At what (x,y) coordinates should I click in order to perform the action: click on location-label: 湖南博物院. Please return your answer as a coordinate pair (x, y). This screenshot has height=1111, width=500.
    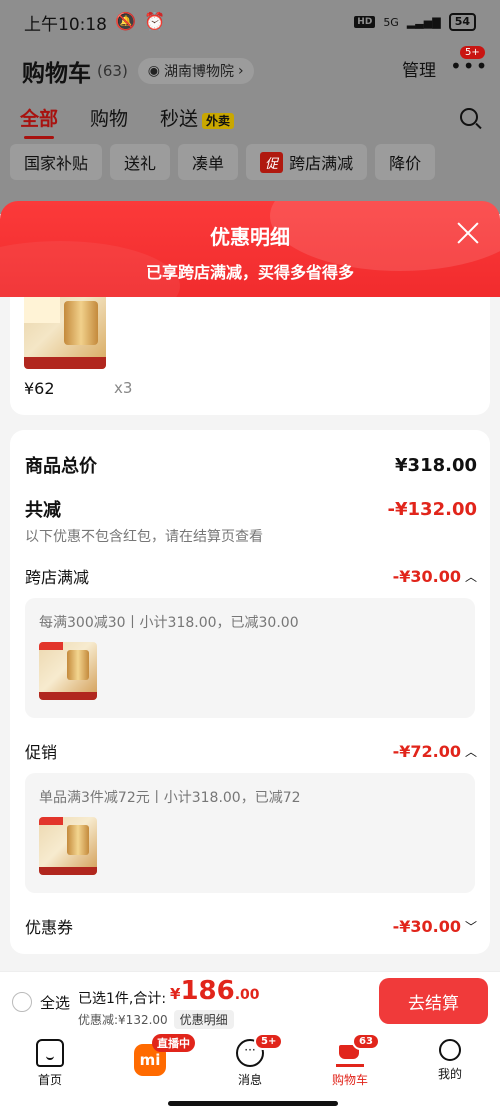
    Looking at the image, I should click on (199, 72).